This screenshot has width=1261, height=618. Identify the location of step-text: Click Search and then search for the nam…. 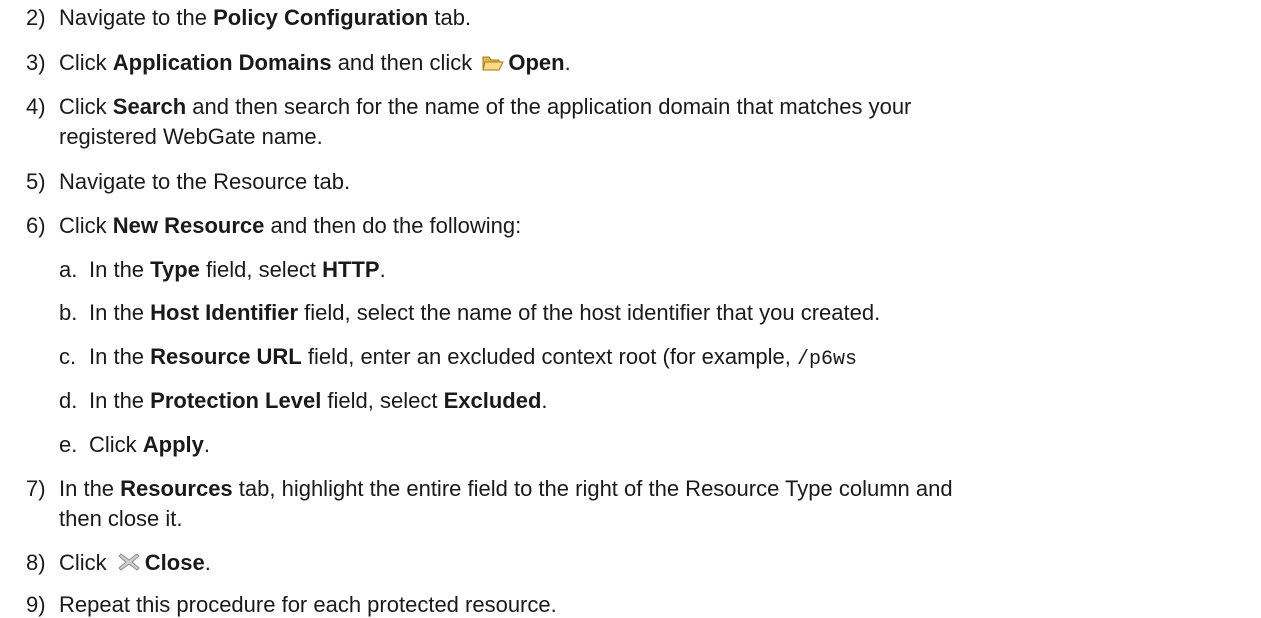
(485, 106).